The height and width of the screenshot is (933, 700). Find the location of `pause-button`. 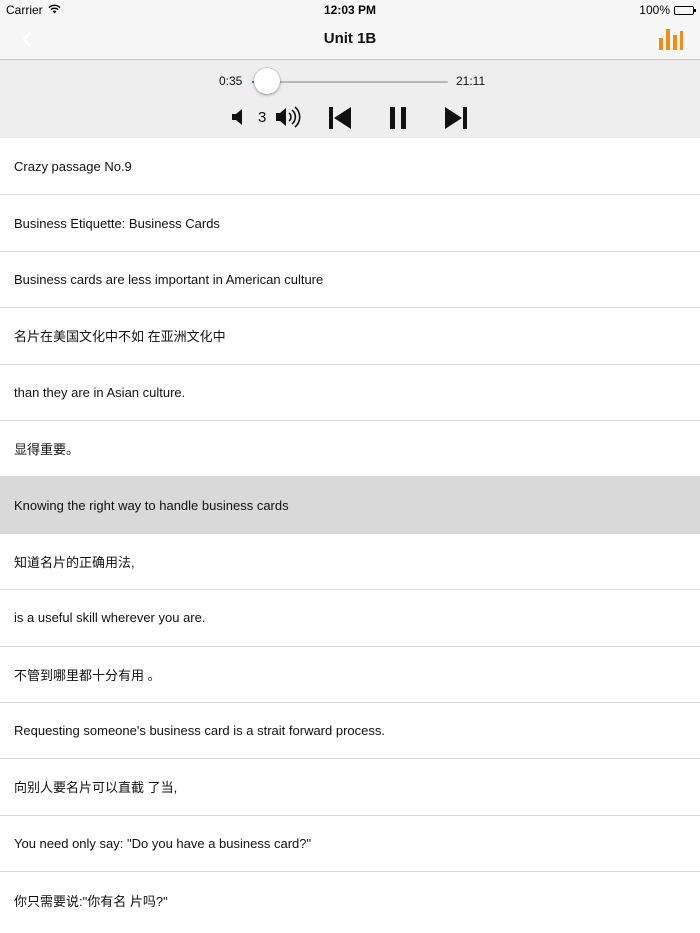

pause-button is located at coordinates (398, 118).